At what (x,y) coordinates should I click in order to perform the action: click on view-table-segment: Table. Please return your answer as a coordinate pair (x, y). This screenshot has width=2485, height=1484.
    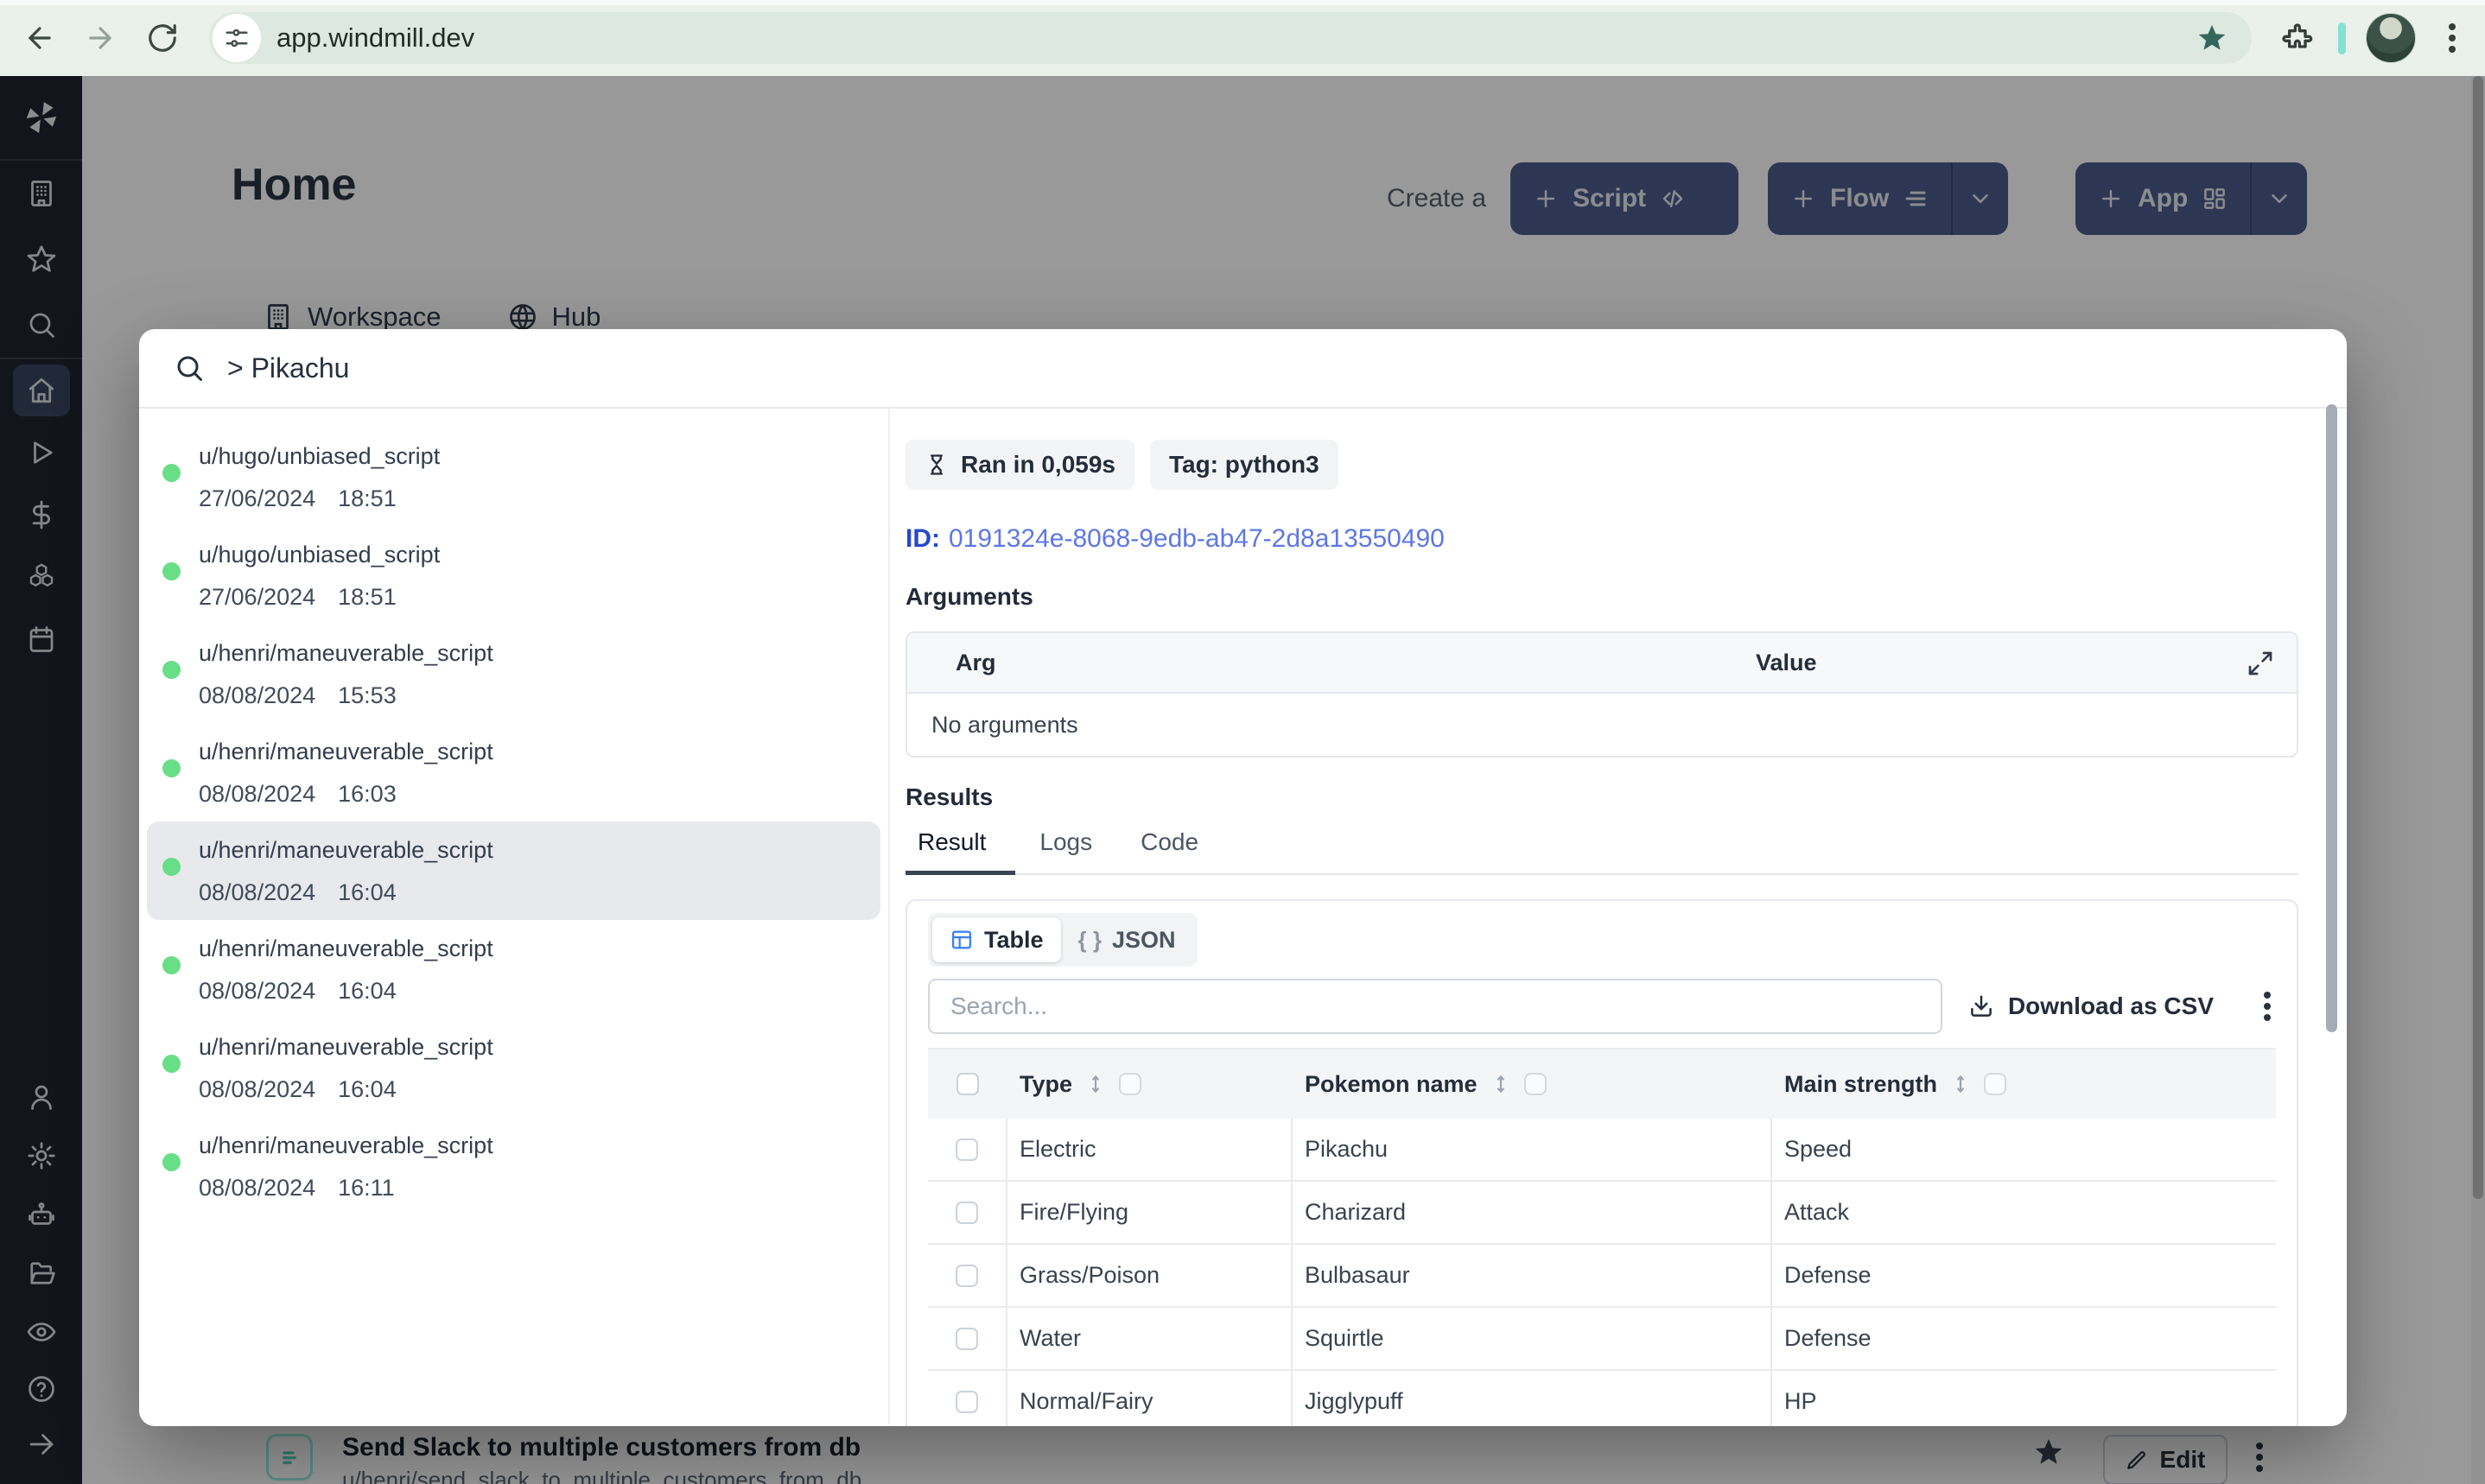
    Looking at the image, I should click on (997, 939).